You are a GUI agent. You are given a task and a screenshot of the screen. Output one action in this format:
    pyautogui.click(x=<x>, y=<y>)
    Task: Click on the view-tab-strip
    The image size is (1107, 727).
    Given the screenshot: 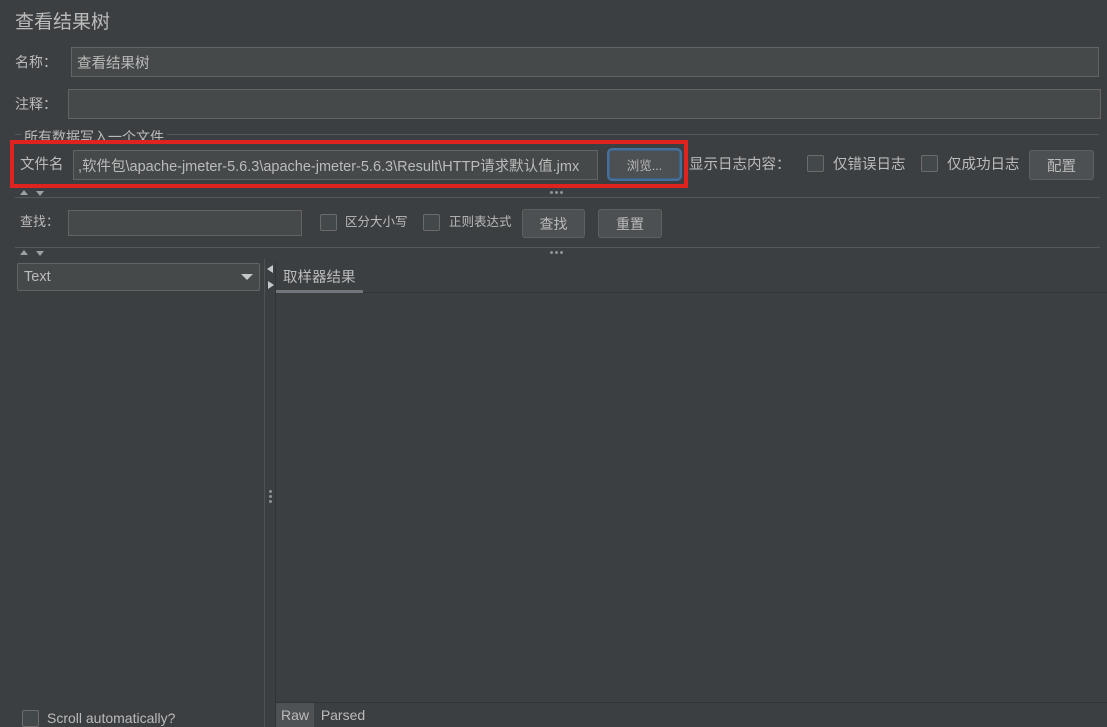 What is the action you would take?
    pyautogui.click(x=691, y=702)
    